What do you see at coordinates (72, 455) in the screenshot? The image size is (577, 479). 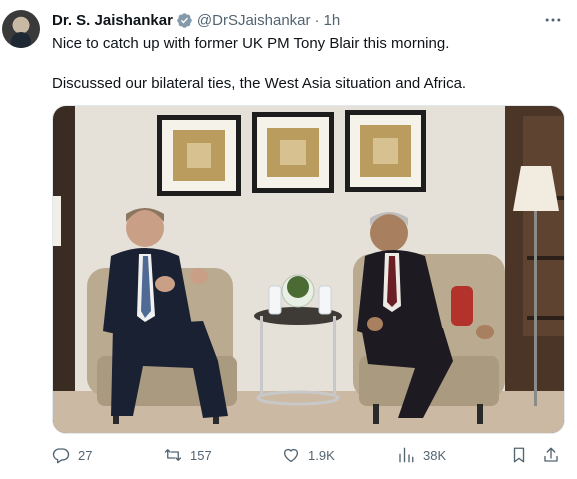 I see `reply-button: 27` at bounding box center [72, 455].